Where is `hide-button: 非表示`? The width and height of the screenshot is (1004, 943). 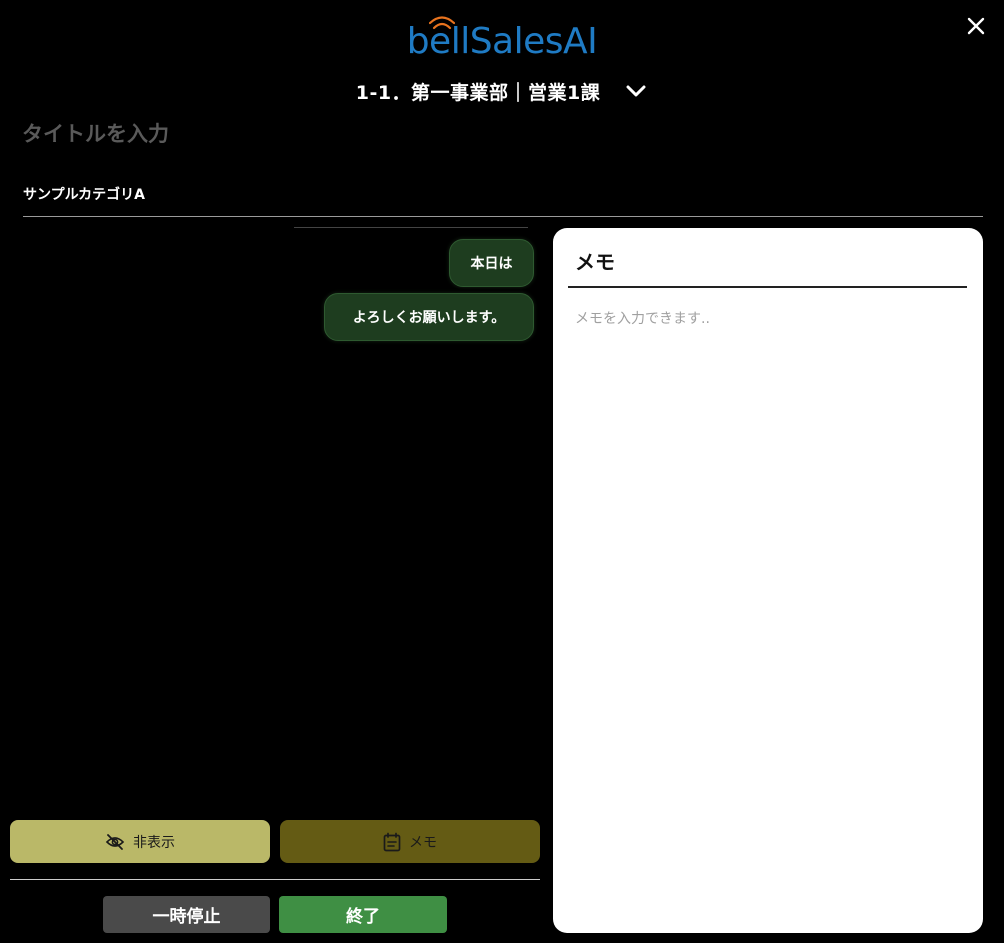 hide-button: 非表示 is located at coordinates (140, 841).